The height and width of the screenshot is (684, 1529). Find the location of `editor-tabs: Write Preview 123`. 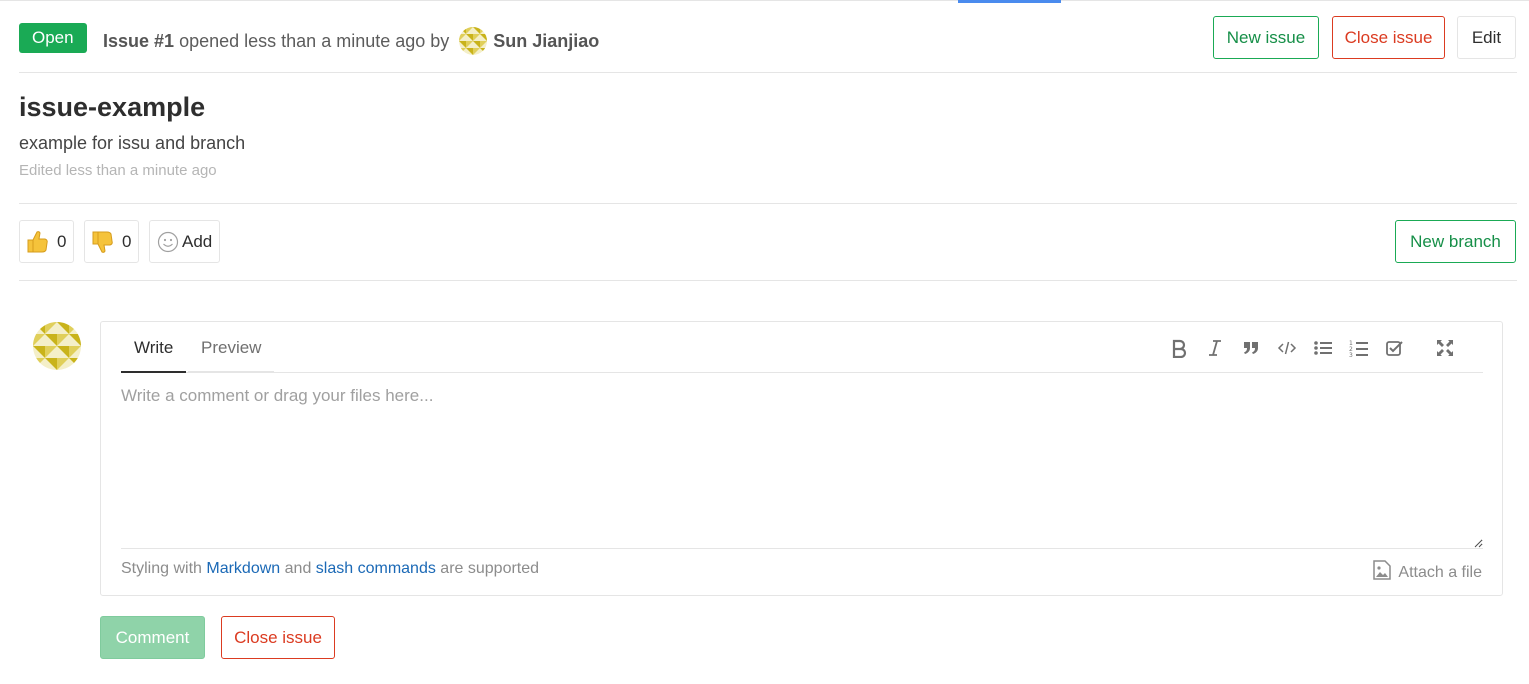

editor-tabs: Write Preview 123 is located at coordinates (802, 347).